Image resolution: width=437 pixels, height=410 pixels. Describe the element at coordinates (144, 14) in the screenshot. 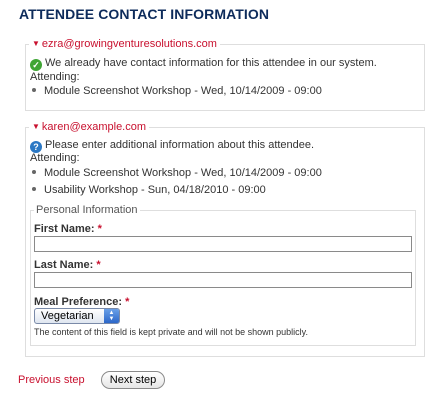

I see `page-title: ATTENDEE CONTACT INFORMATION` at that location.